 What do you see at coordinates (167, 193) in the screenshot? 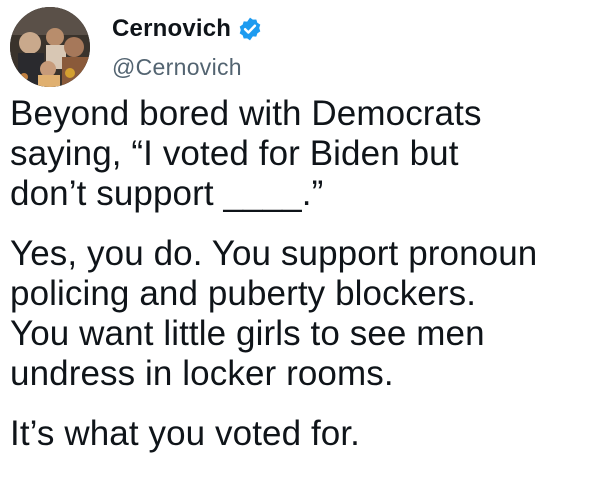
I see `text-line: don’t support ____.”` at bounding box center [167, 193].